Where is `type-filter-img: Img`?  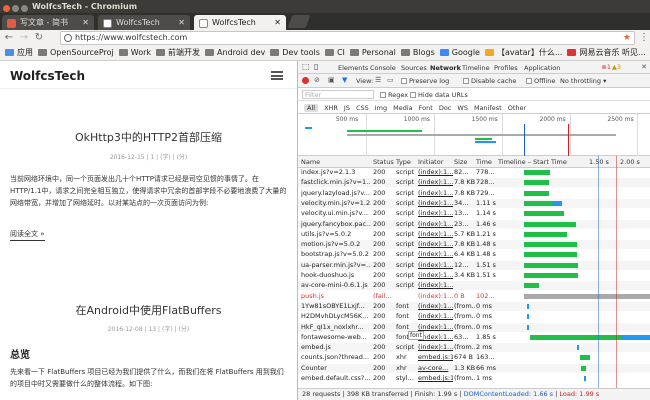 type-filter-img: Img is located at coordinates (381, 108).